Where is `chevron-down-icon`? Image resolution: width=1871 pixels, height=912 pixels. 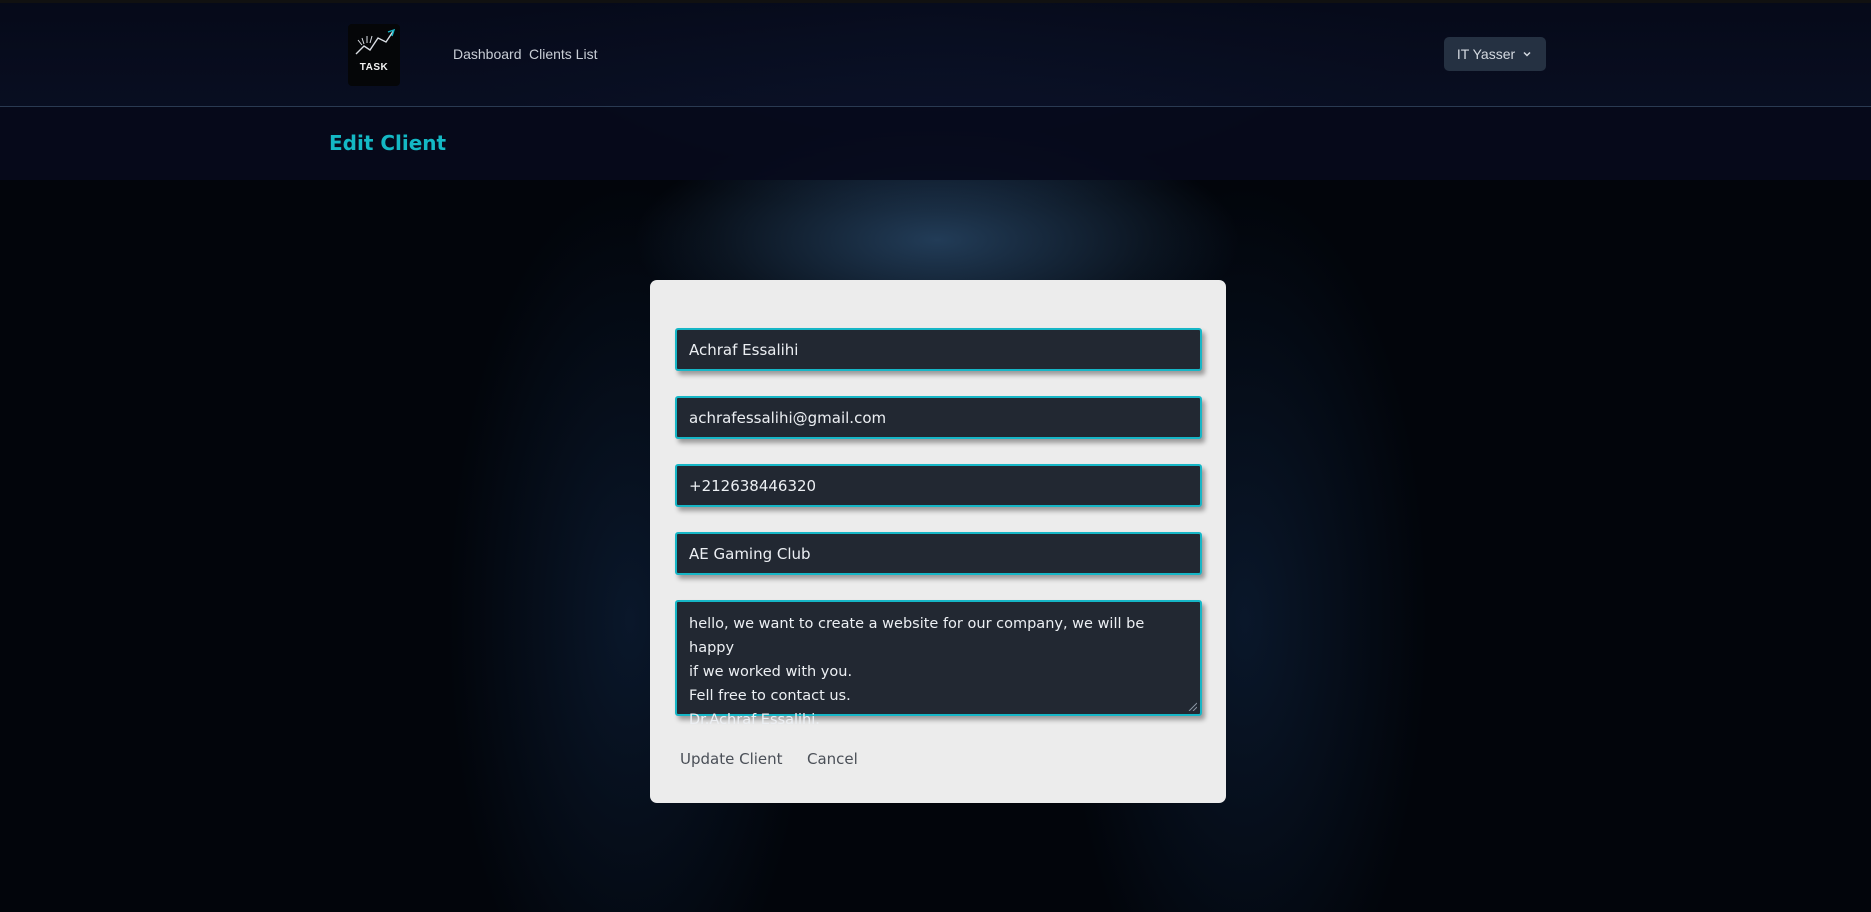
chevron-down-icon is located at coordinates (1527, 54).